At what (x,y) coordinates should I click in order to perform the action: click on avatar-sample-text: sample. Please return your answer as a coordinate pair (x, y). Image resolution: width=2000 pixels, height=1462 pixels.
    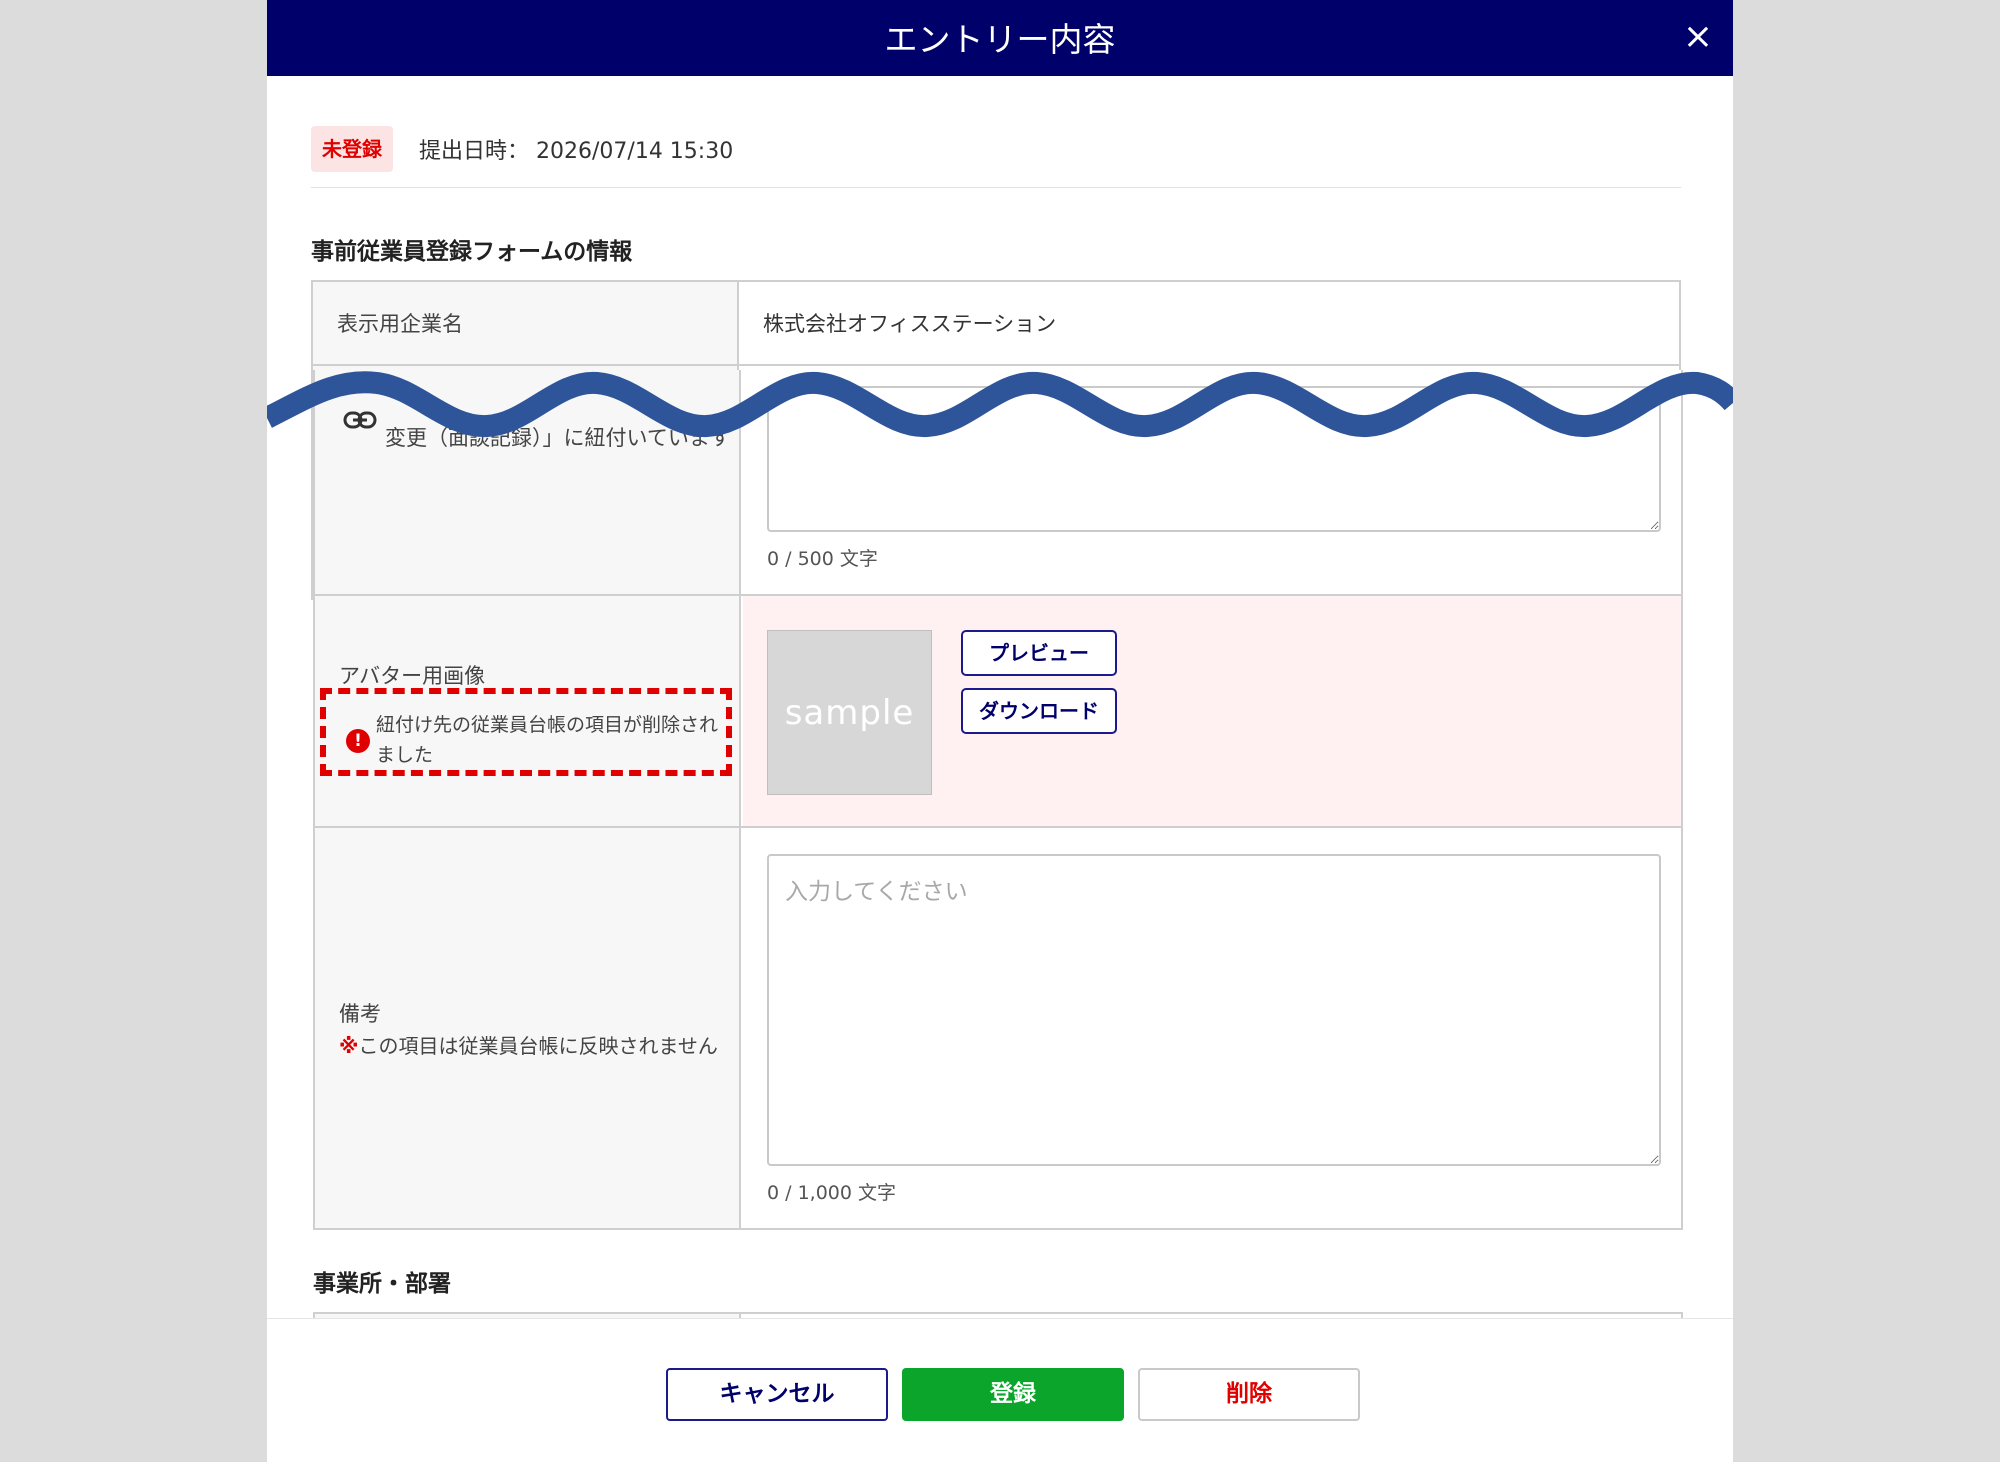
    Looking at the image, I should click on (849, 712).